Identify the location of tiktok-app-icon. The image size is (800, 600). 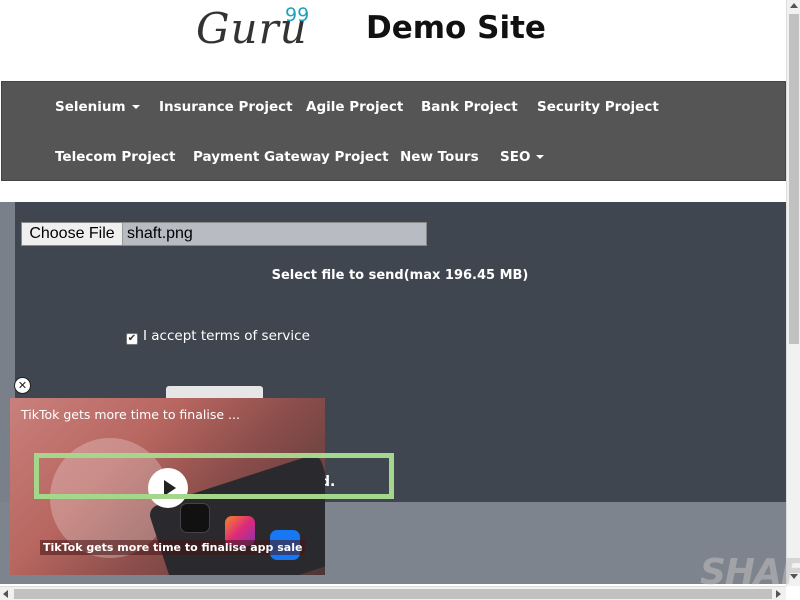
(195, 518).